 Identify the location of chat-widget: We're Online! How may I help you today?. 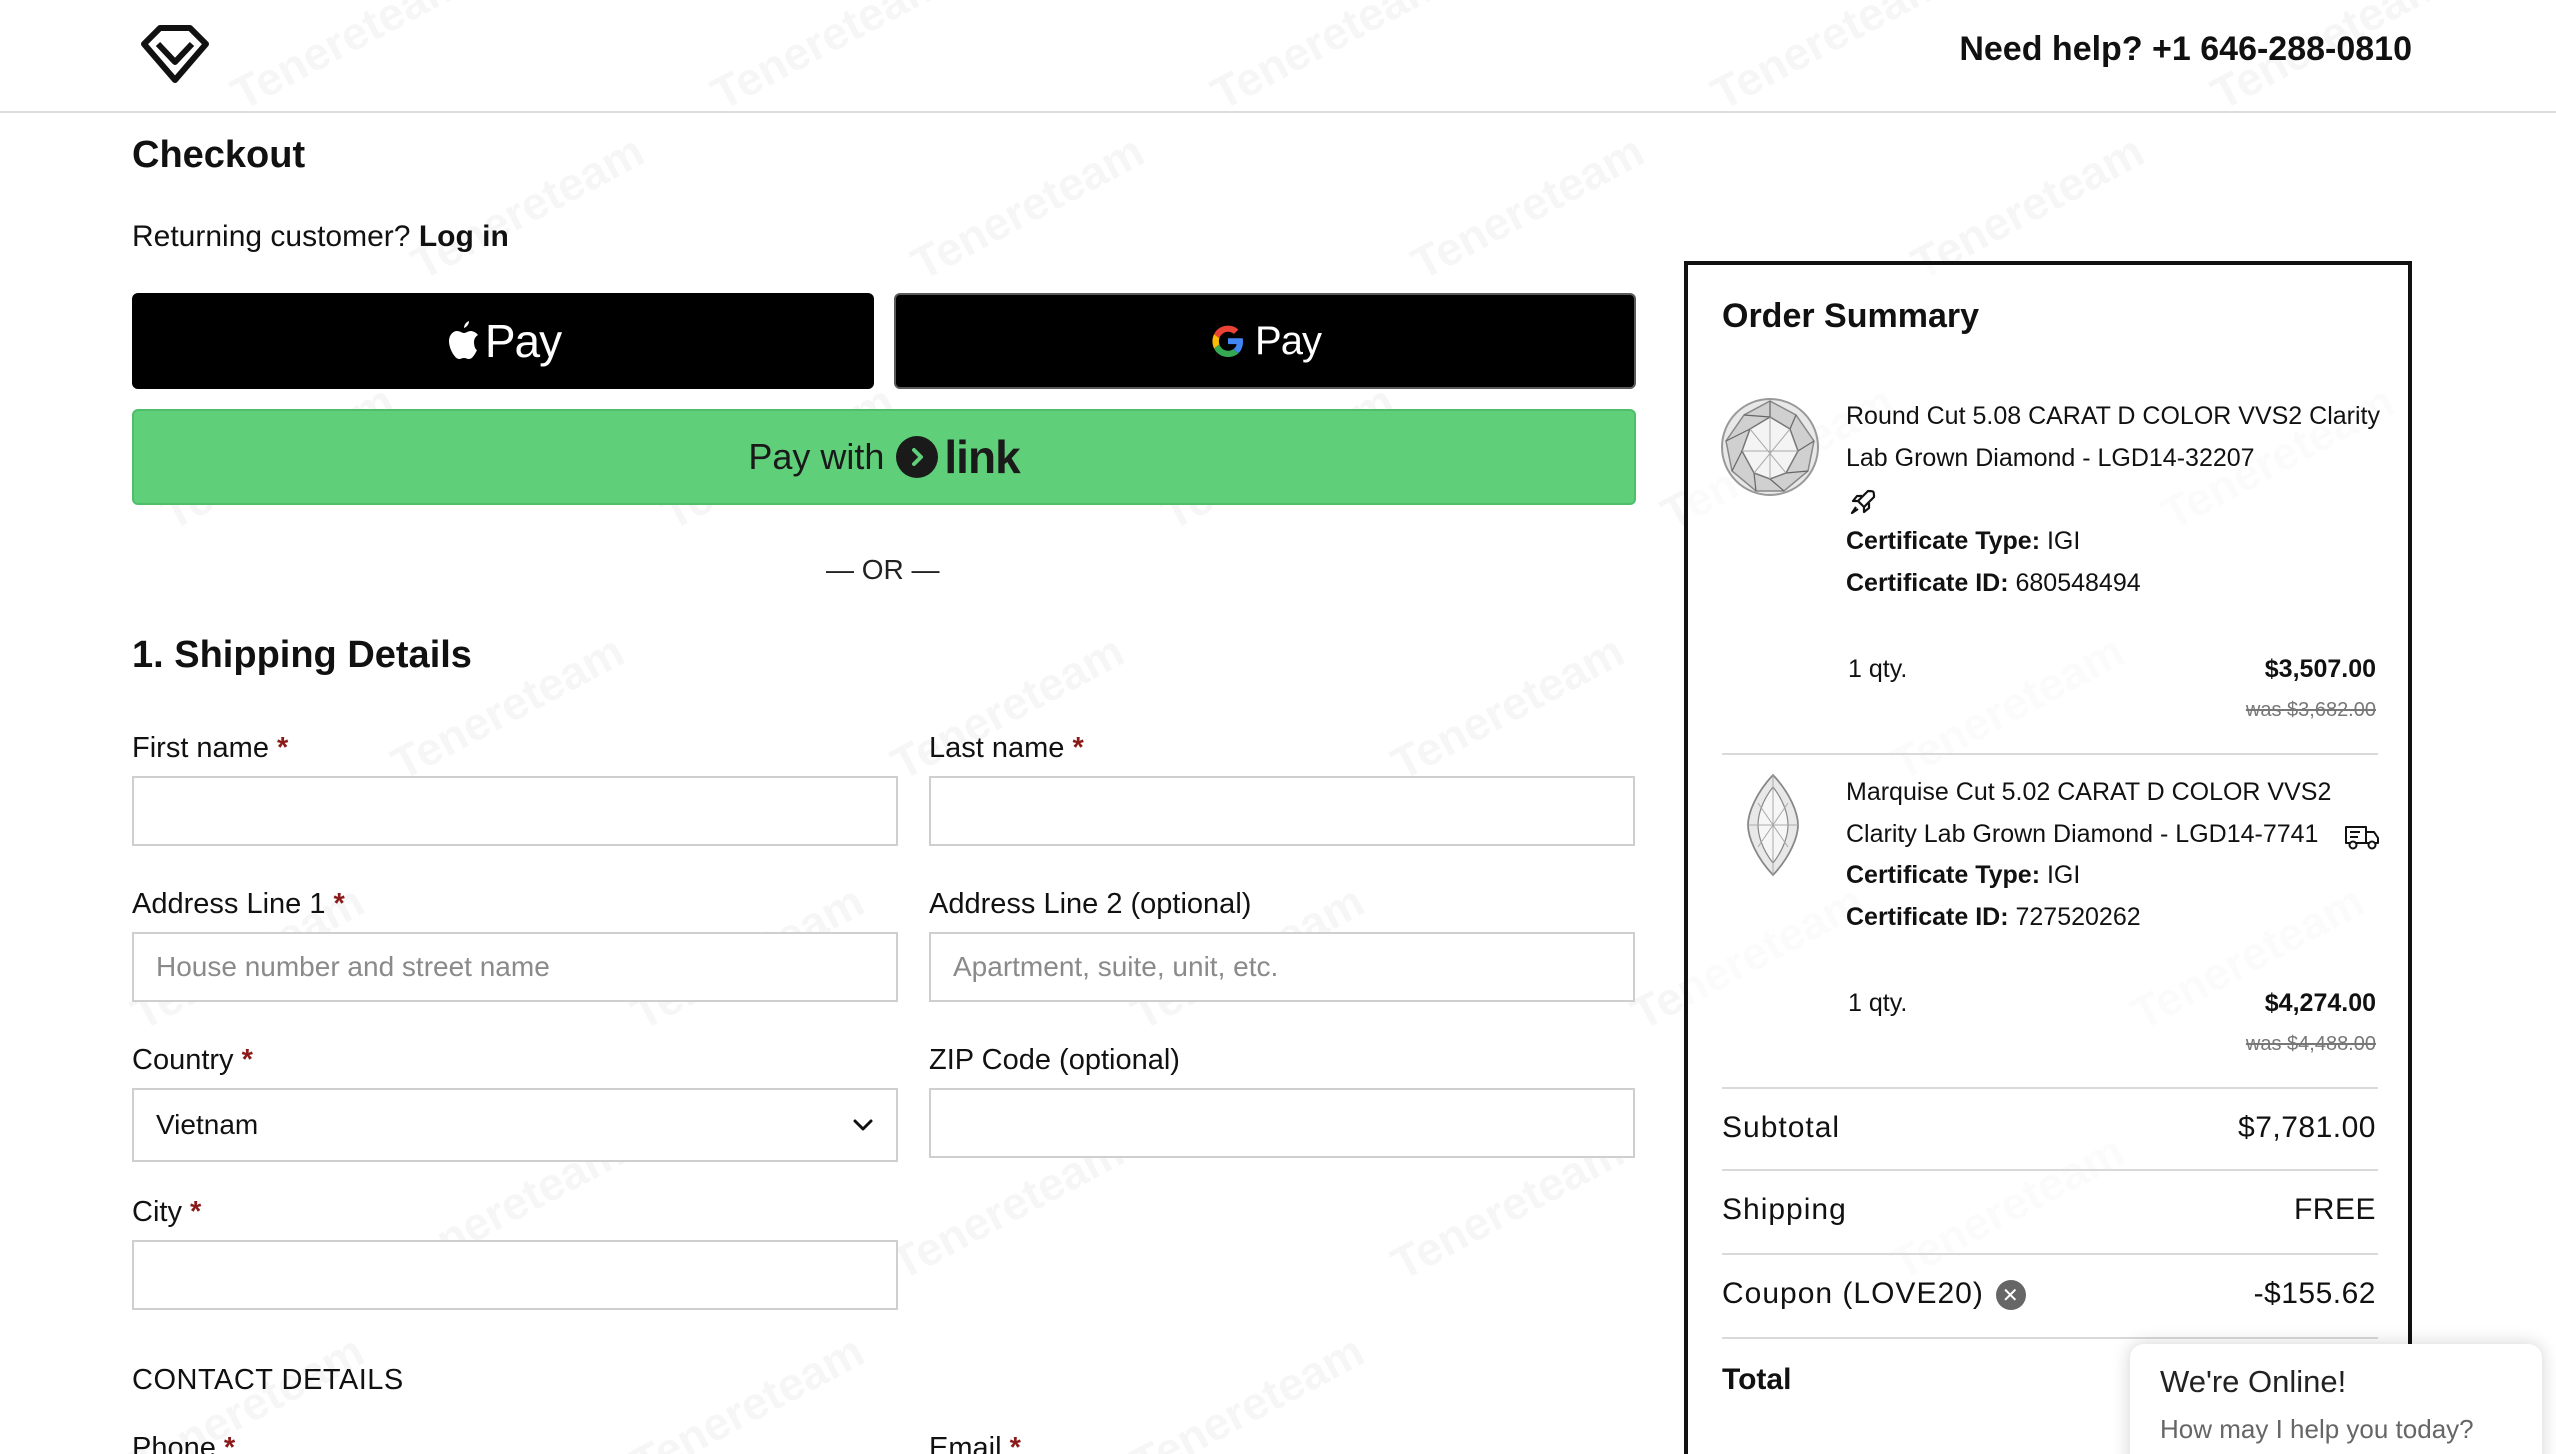
(2336, 1399).